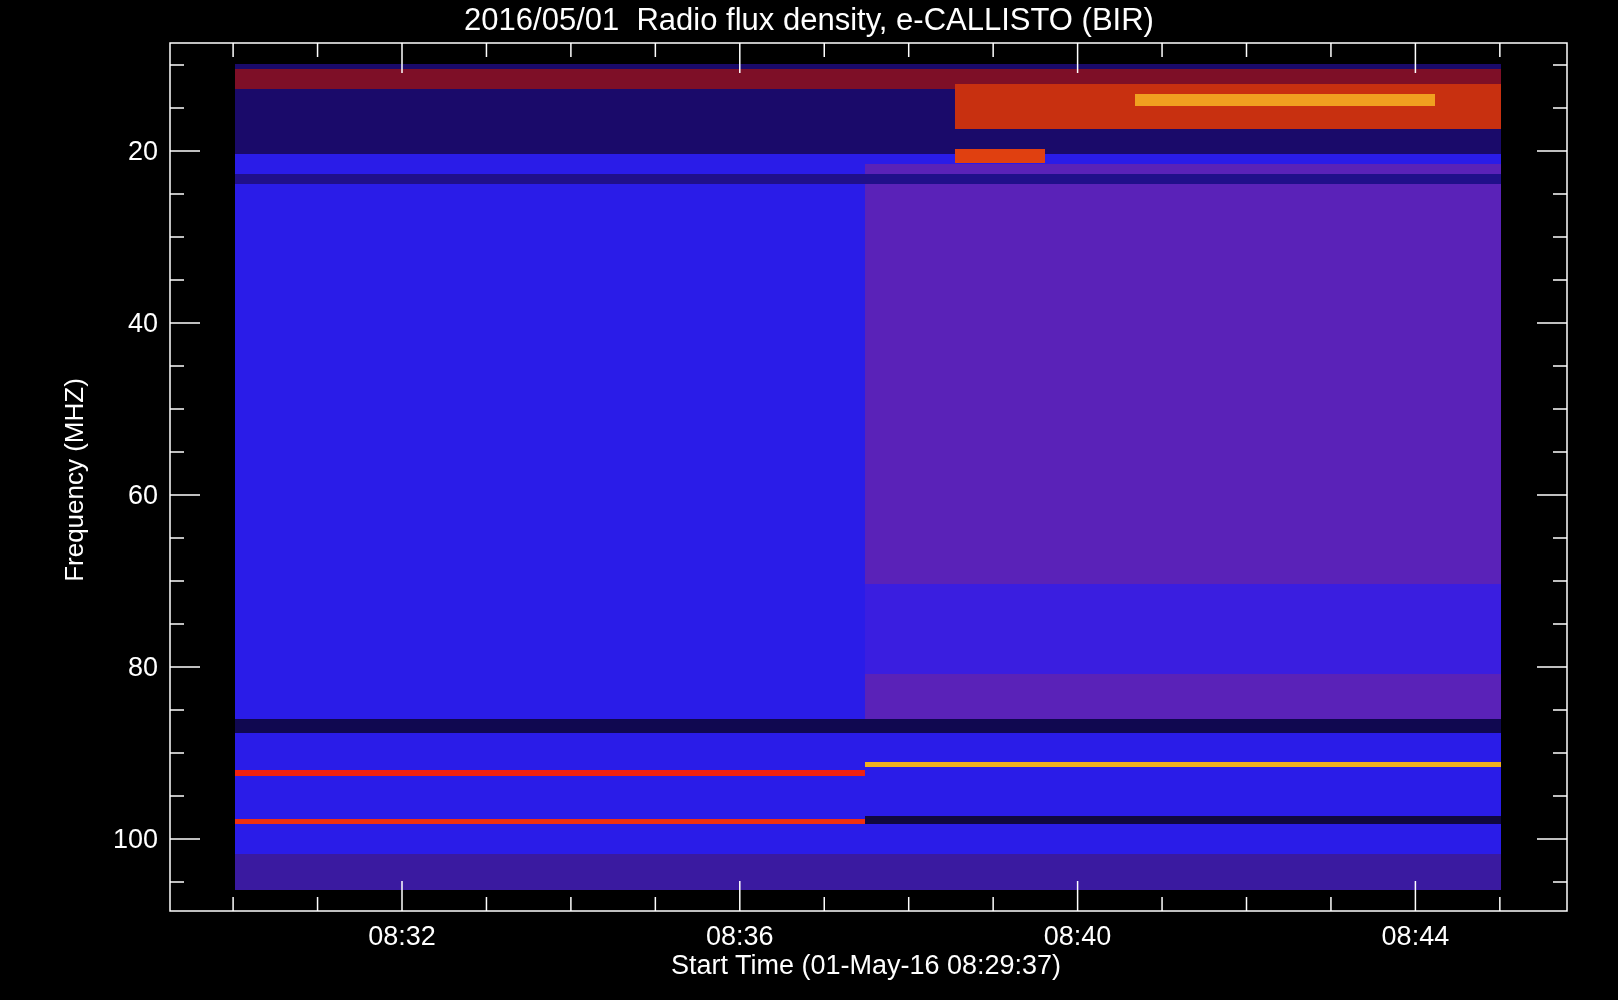 This screenshot has width=1618, height=1000. Describe the element at coordinates (402, 936) in the screenshot. I see `tick-label: 08:32` at that location.